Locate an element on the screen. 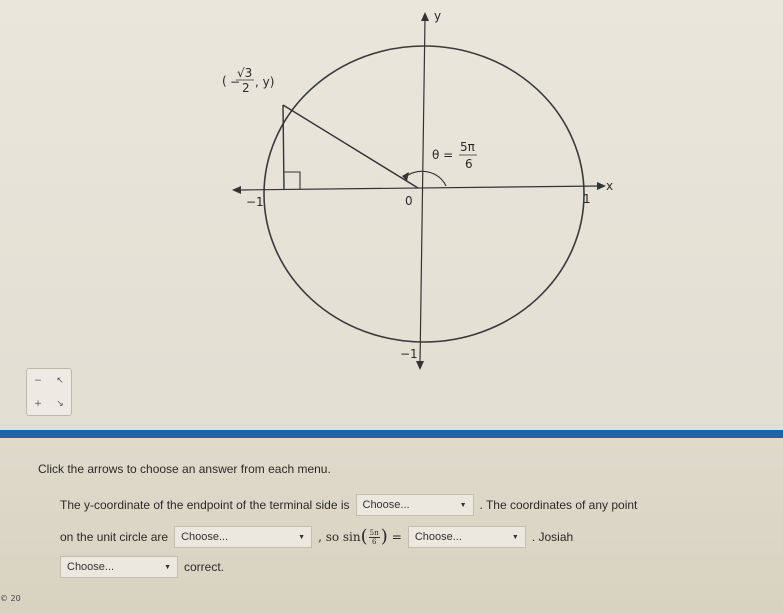 This screenshot has width=783, height=613. y-axis is located at coordinates (422, 191).